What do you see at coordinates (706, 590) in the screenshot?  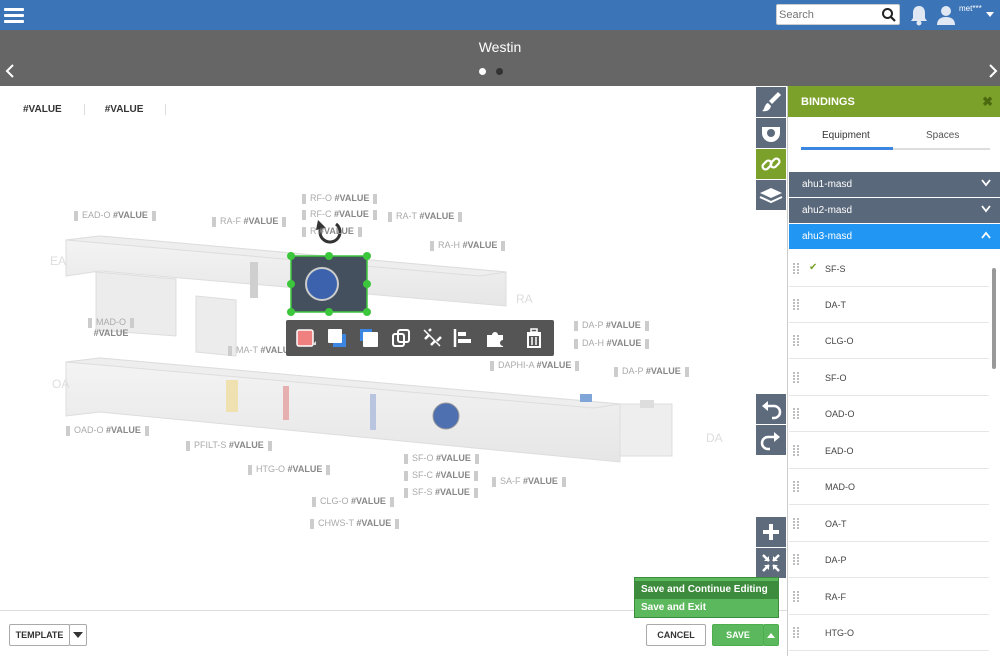 I see `save-continue-menu-item: Save and Continue Editing` at bounding box center [706, 590].